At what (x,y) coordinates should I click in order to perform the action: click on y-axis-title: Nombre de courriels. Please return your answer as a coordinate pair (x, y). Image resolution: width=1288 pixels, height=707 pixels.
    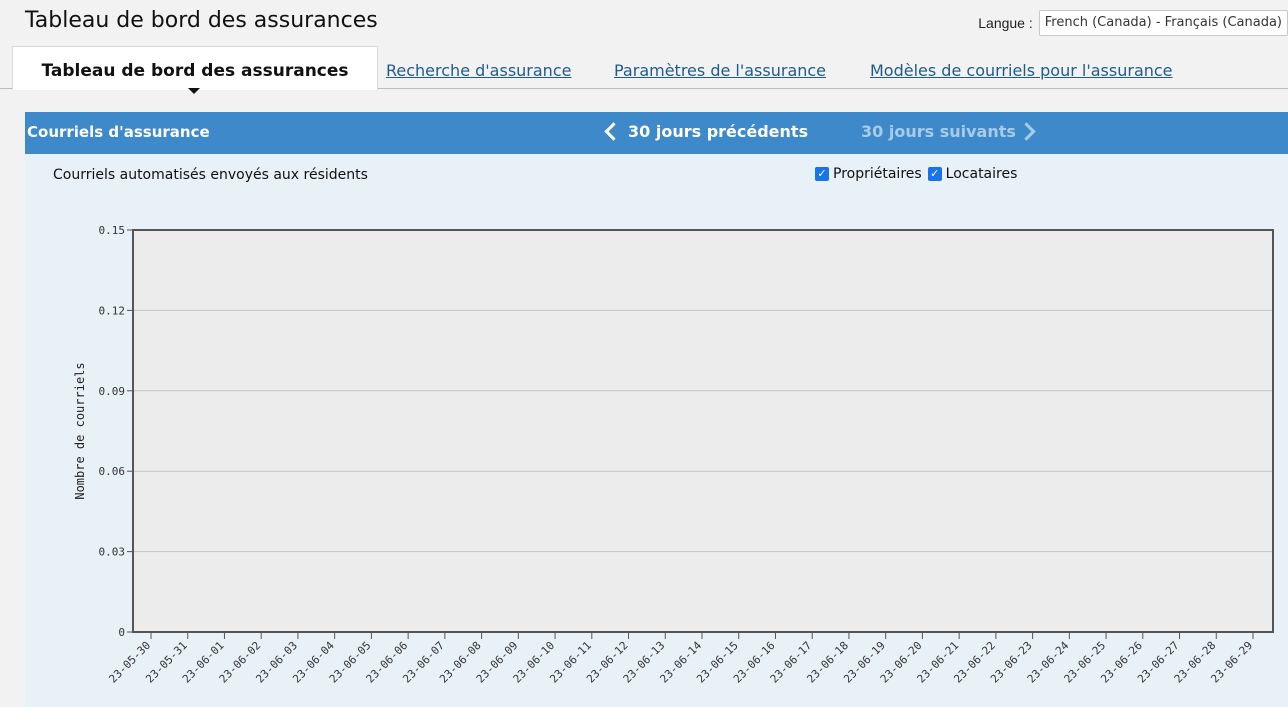
    Looking at the image, I should click on (80, 430).